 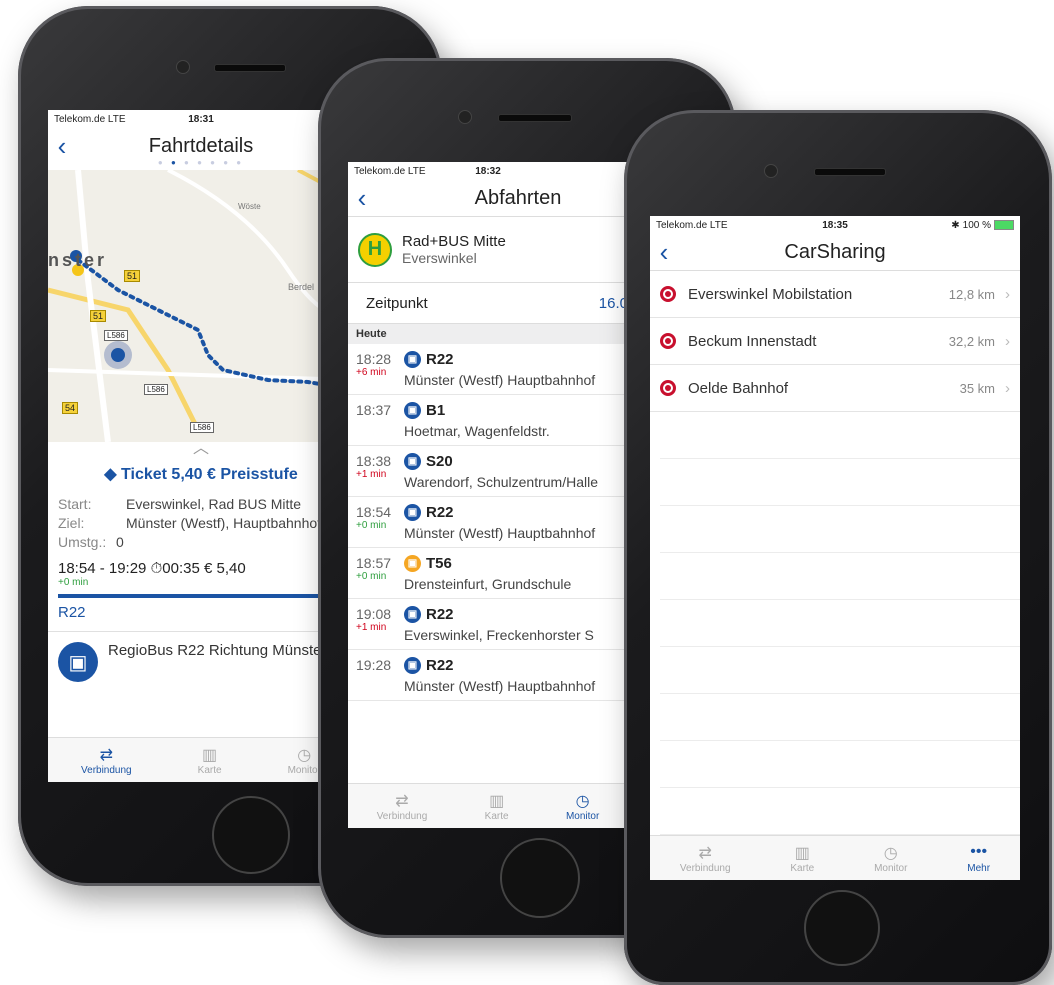 I want to click on map-label: Wöste, so click(x=249, y=206).